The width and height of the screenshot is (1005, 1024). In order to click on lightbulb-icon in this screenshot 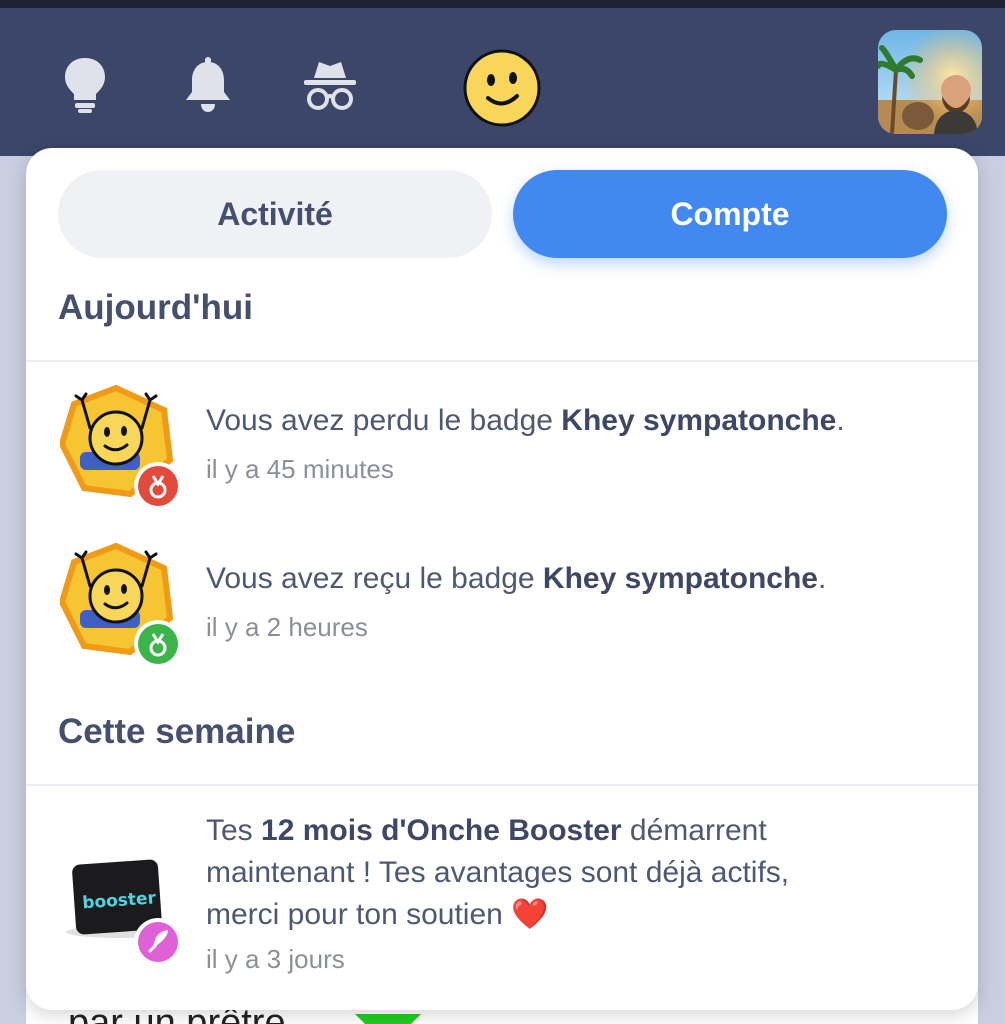, I will do `click(85, 84)`.